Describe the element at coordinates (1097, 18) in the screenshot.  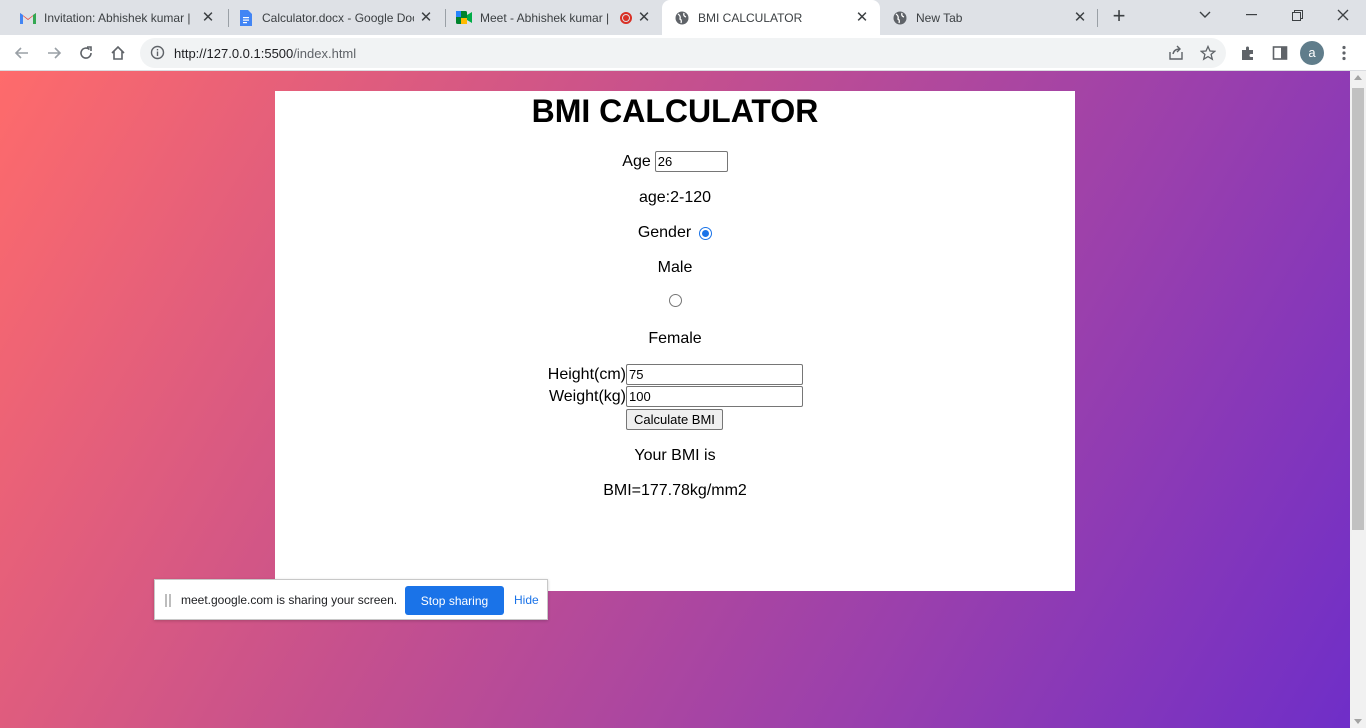
I see `tab-separator` at that location.